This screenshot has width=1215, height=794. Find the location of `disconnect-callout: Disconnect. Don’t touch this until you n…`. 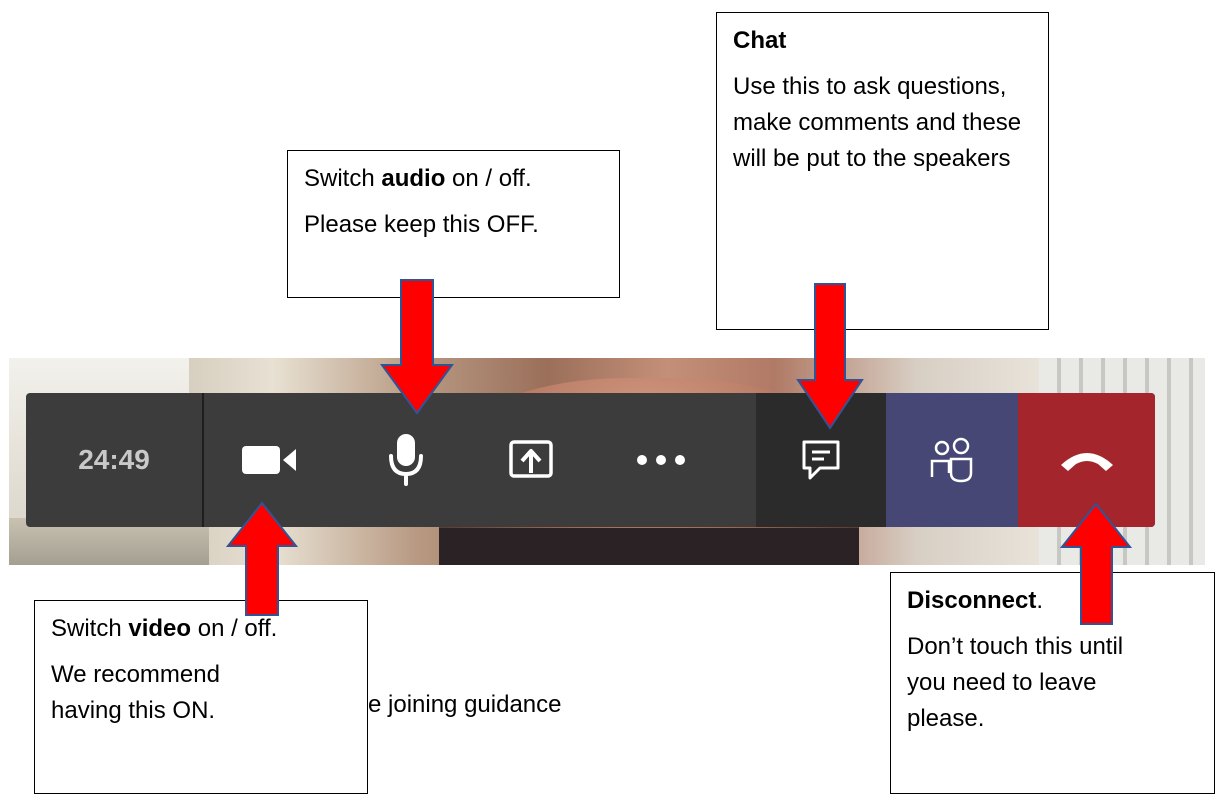

disconnect-callout: Disconnect. Don’t touch this until you n… is located at coordinates (1052, 683).